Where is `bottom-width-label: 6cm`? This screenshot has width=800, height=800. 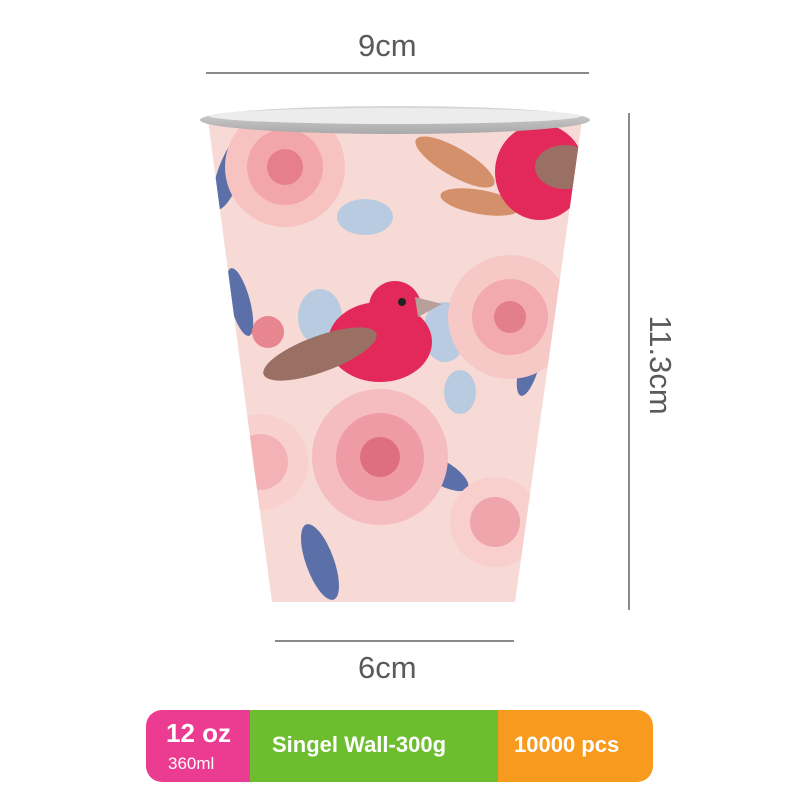 bottom-width-label: 6cm is located at coordinates (387, 667).